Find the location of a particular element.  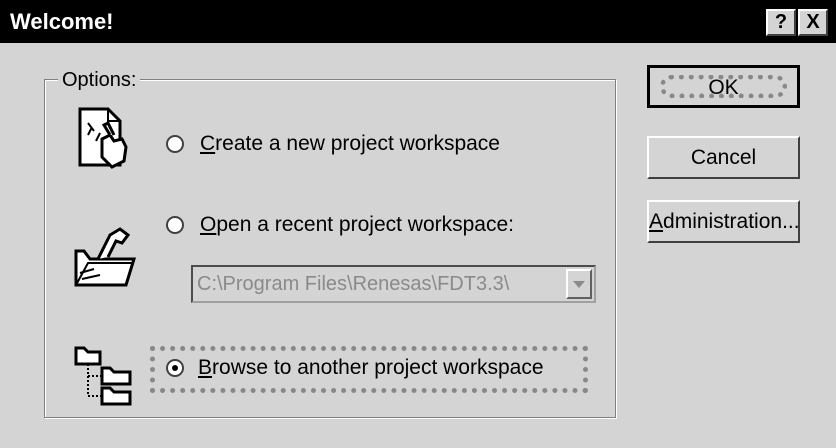

cancel-button: Cancel is located at coordinates (723, 157).